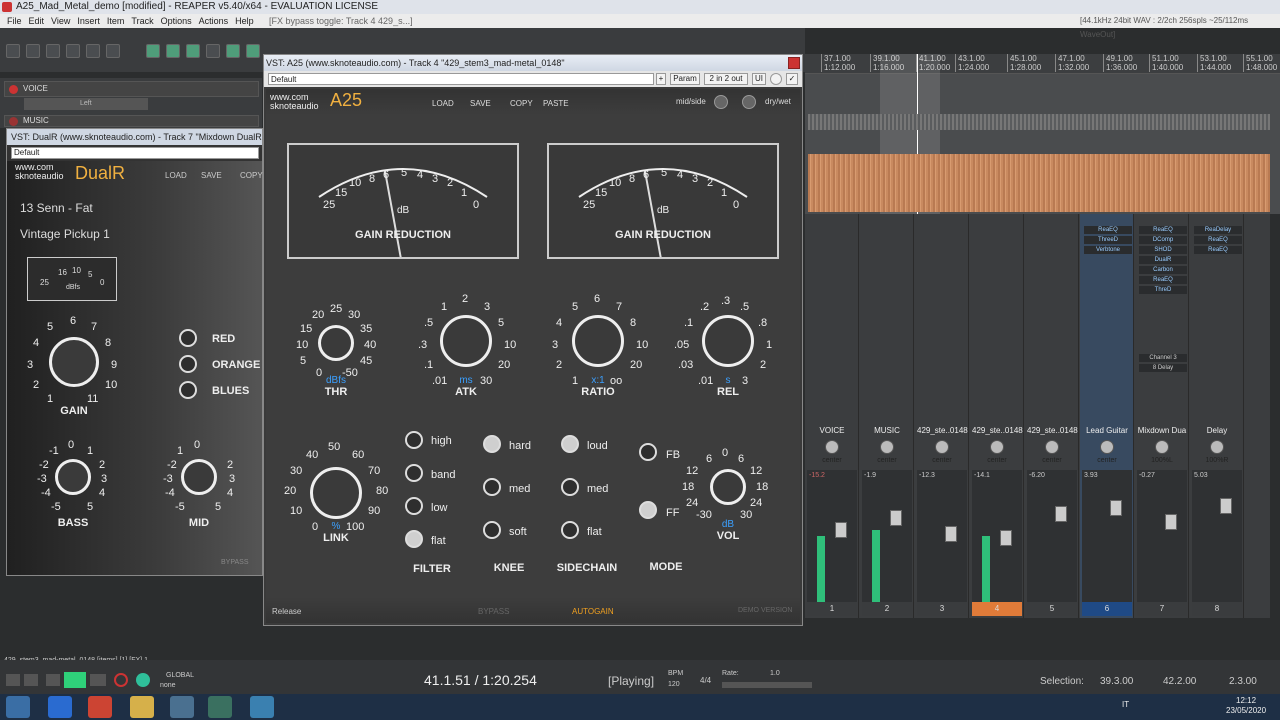 The image size is (1280, 720). What do you see at coordinates (661, 79) in the screenshot?
I see `add-preset-button: +` at bounding box center [661, 79].